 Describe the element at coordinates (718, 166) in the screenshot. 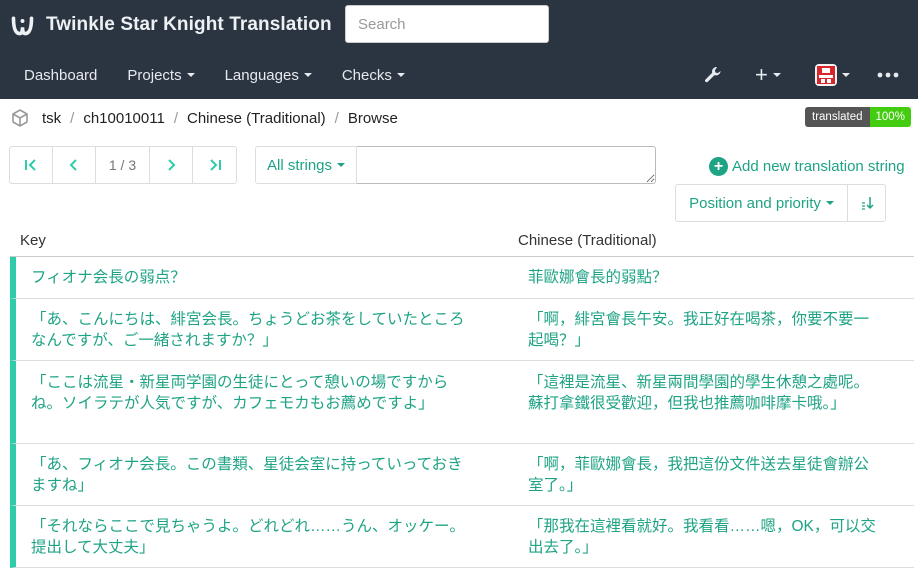

I see `plus-circle-icon: +` at that location.